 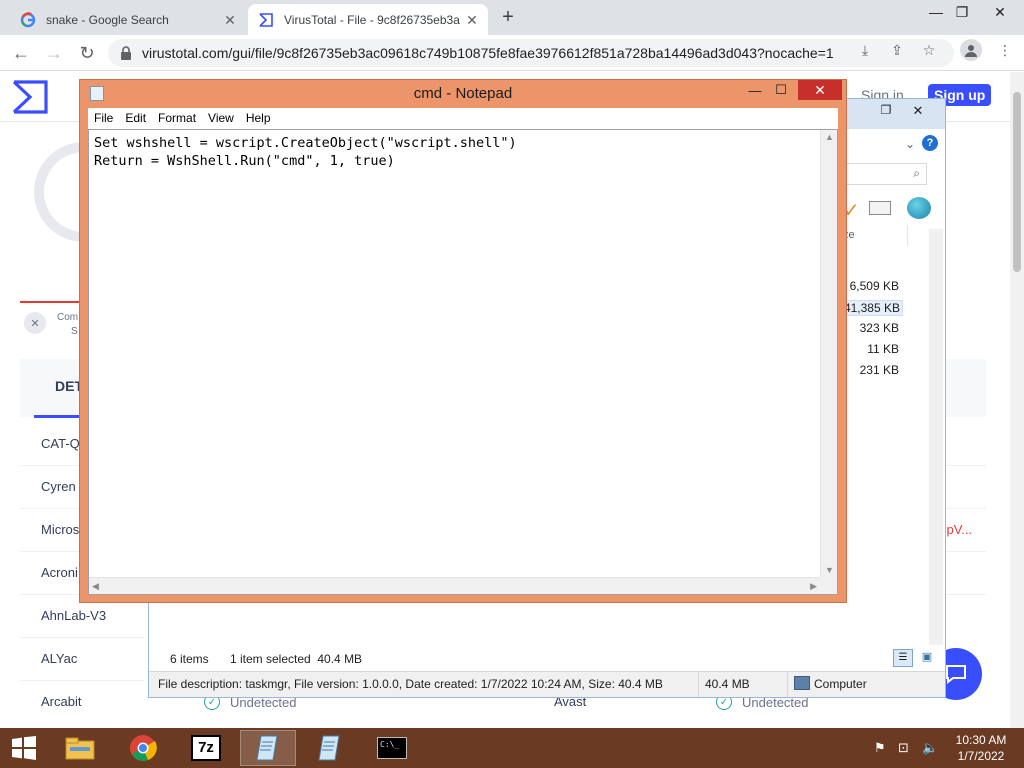 I want to click on horizontal-scrollbar: ◀ ▶, so click(x=454, y=585).